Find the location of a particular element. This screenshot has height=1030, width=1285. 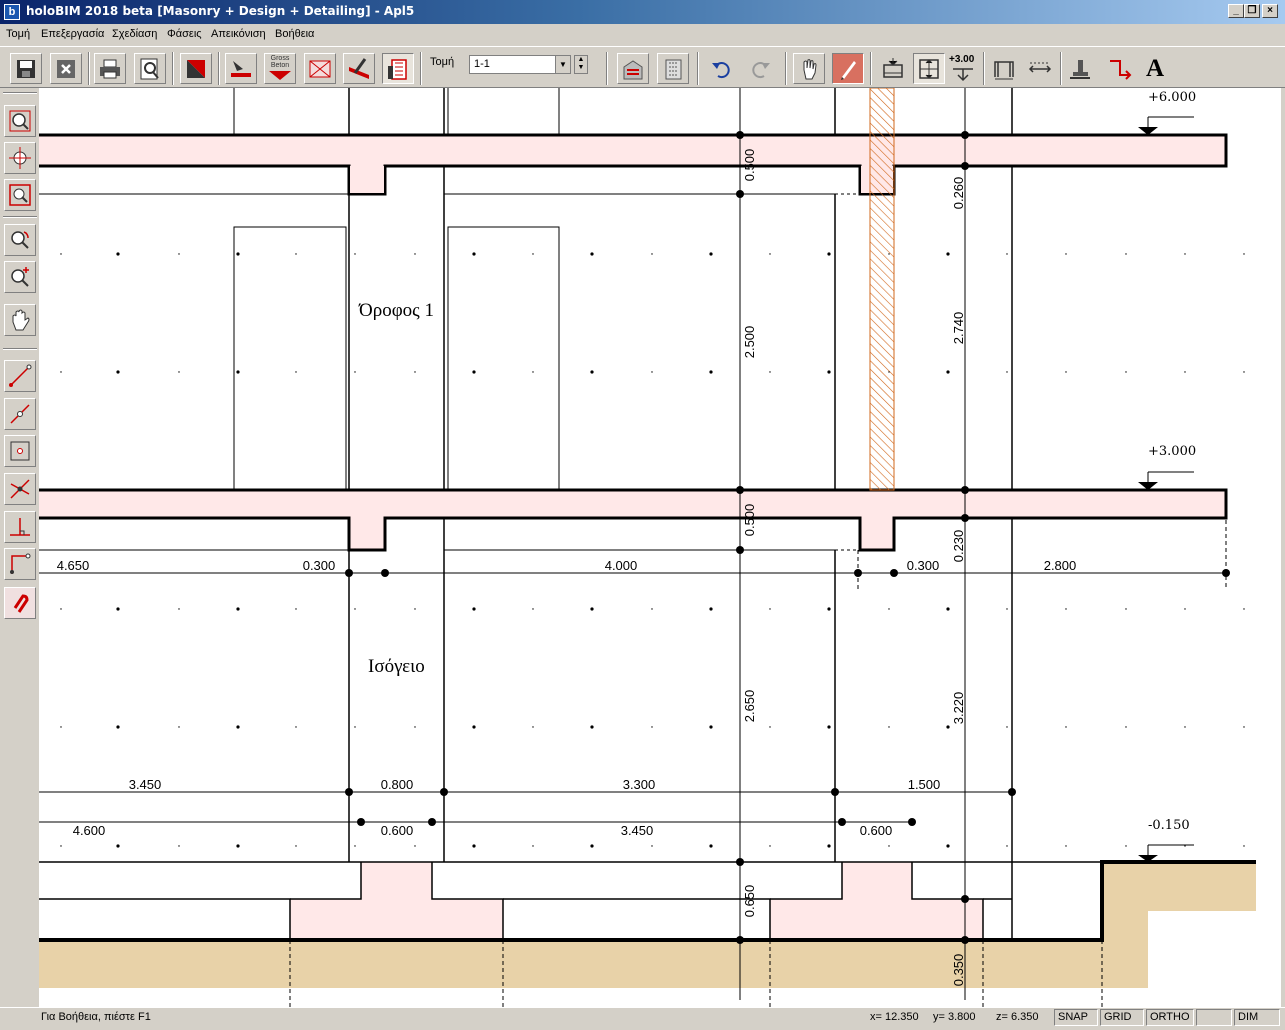

dim-label: 3.450 is located at coordinates (145, 784).